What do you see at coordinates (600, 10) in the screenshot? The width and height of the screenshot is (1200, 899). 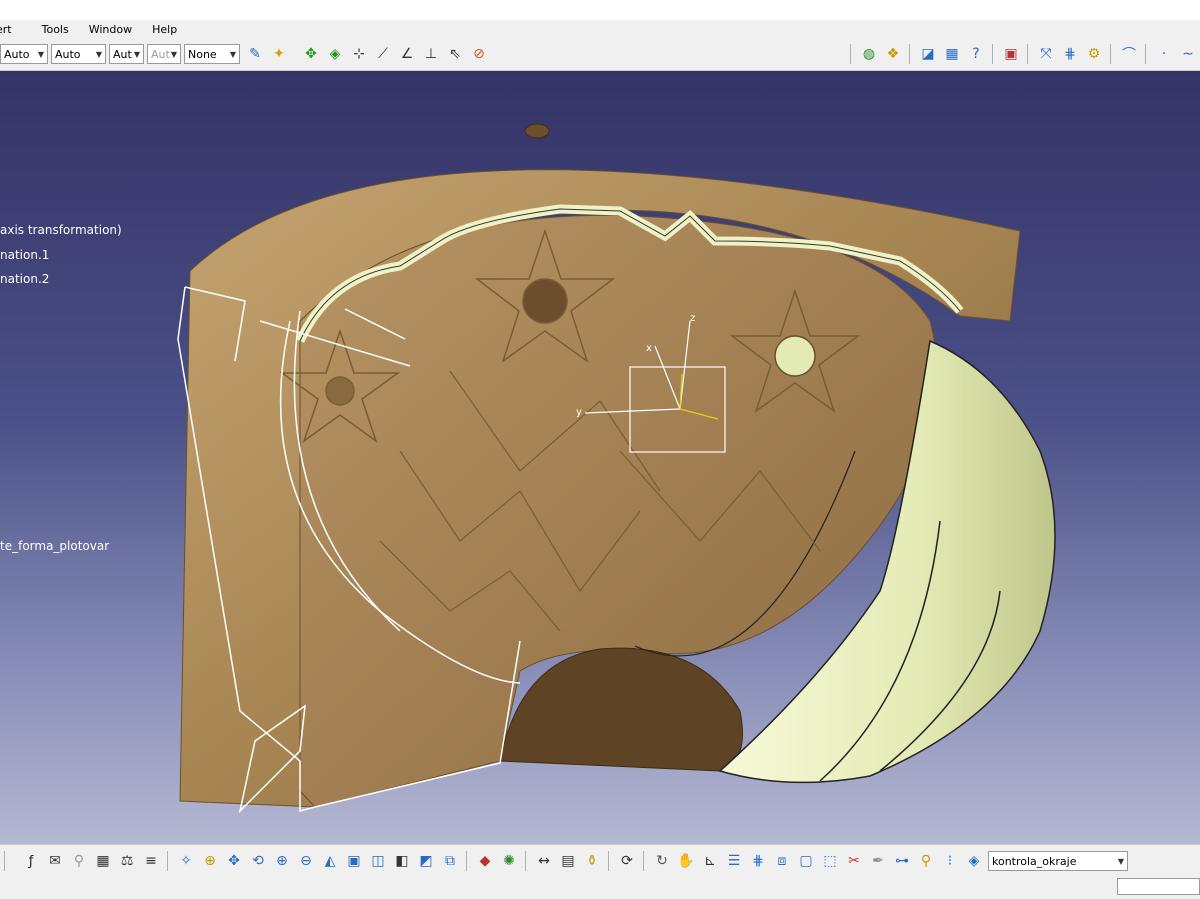 I see `title-strip` at bounding box center [600, 10].